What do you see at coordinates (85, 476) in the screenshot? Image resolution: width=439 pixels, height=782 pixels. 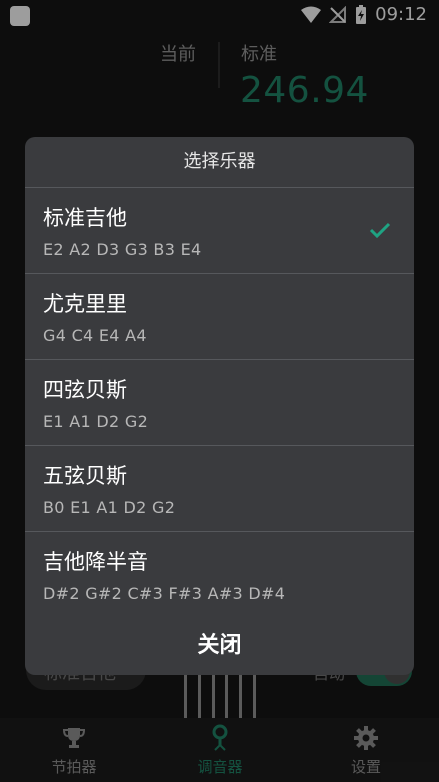 I see `instrument-name: 五弦贝斯` at bounding box center [85, 476].